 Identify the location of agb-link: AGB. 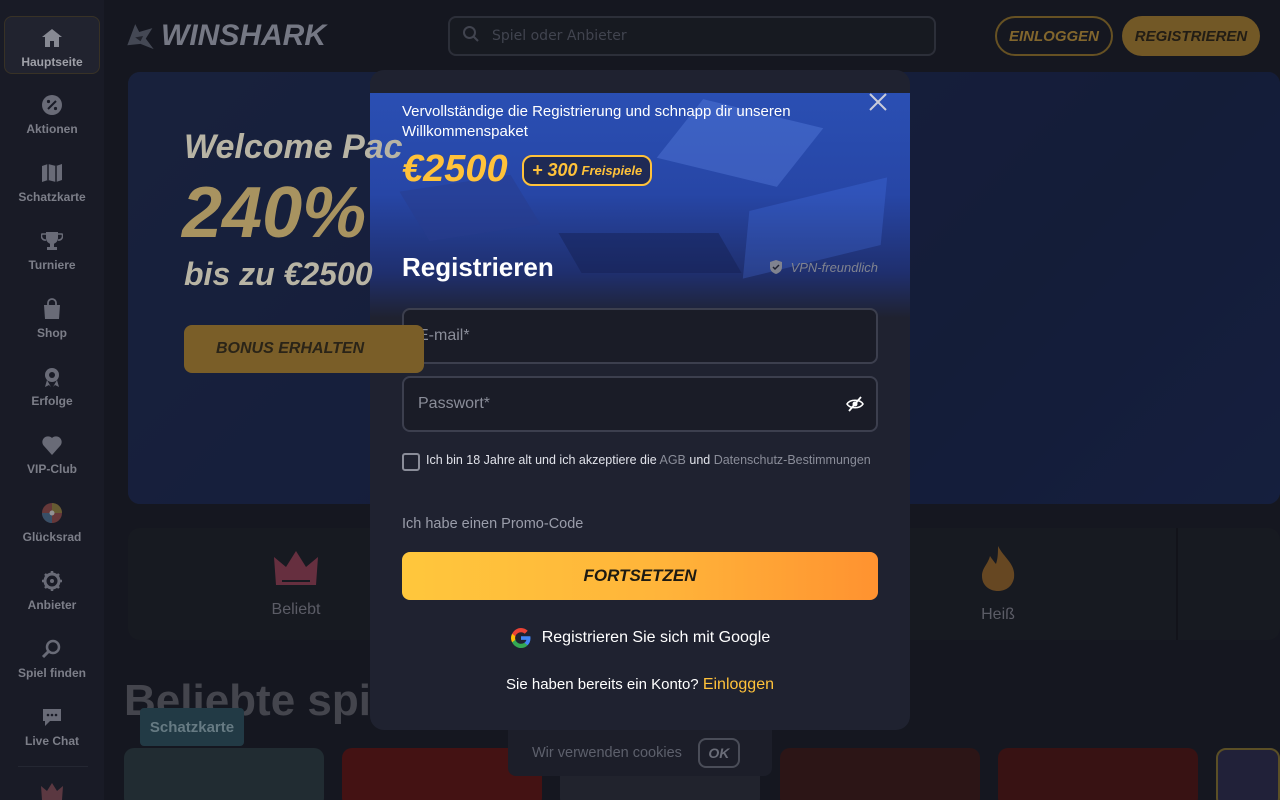
(672, 460).